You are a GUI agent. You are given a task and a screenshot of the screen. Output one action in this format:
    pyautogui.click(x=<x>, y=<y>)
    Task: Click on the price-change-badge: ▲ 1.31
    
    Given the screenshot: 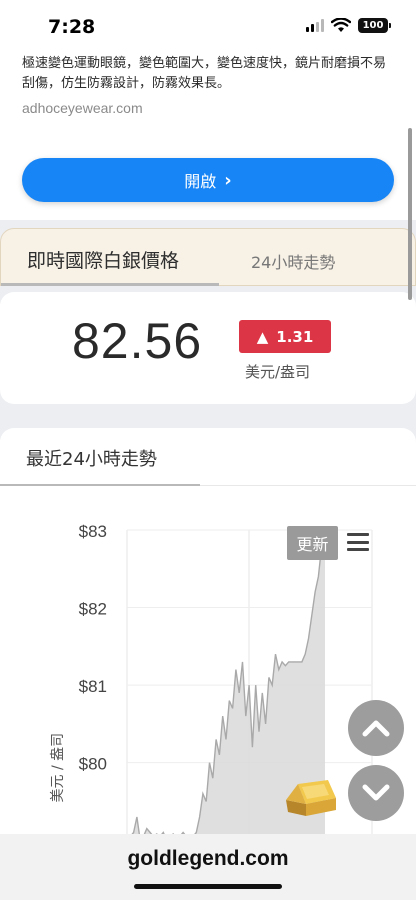 What is the action you would take?
    pyautogui.click(x=285, y=336)
    